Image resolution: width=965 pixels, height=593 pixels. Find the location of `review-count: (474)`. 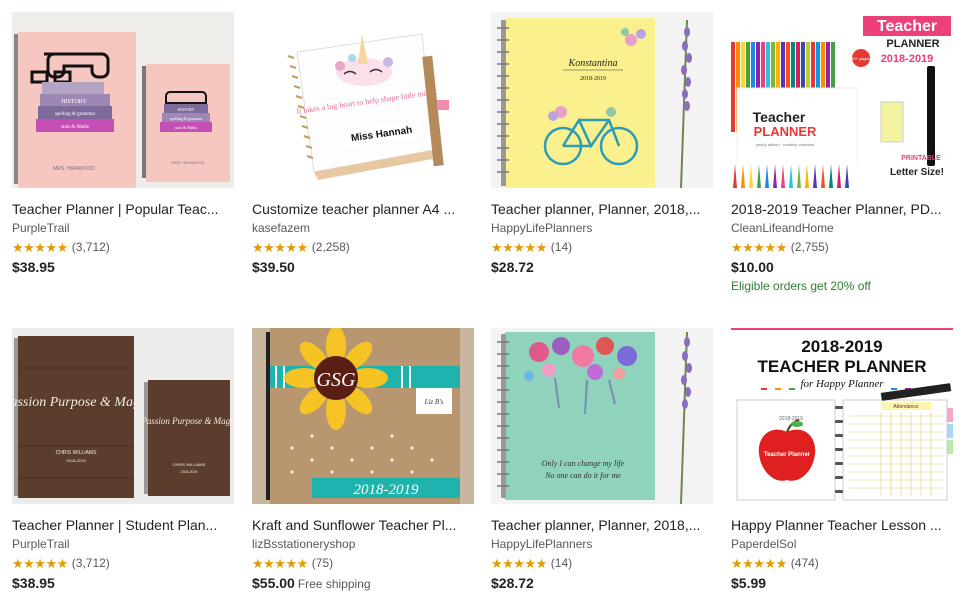

review-count: (474) is located at coordinates (804, 563).